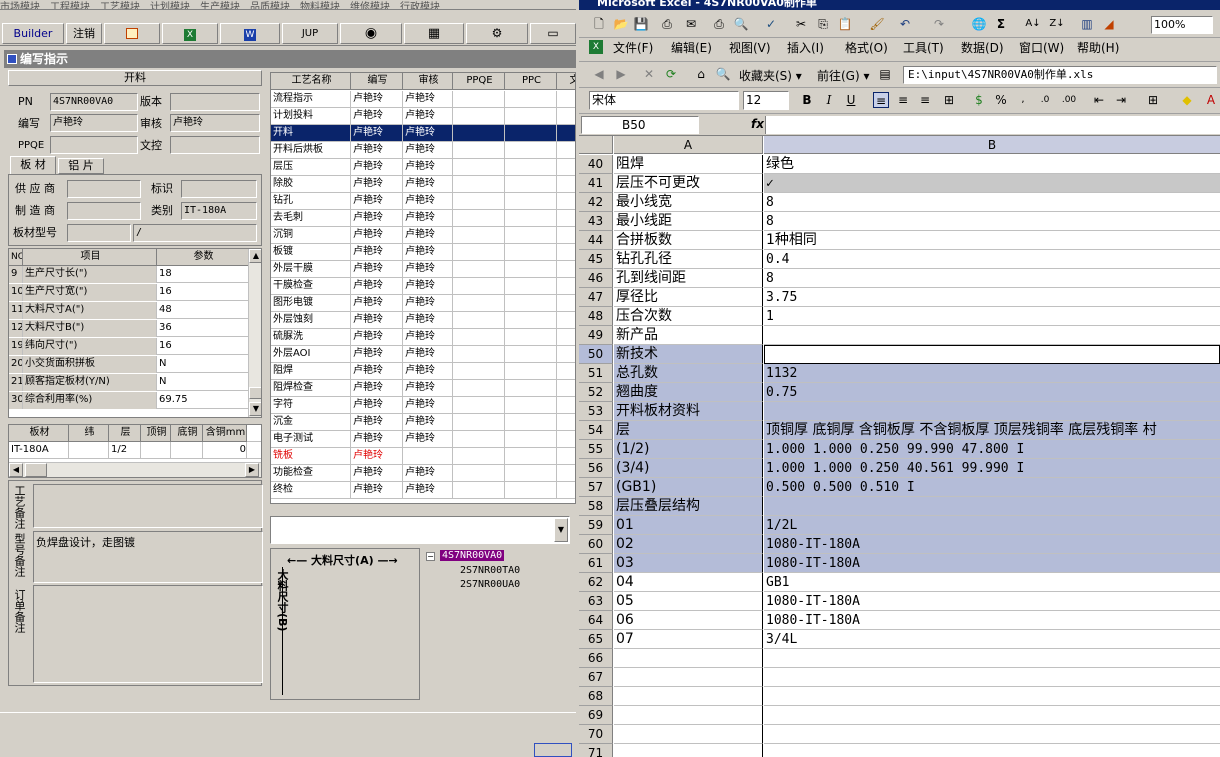 The width and height of the screenshot is (1220, 757). Describe the element at coordinates (992, 164) in the screenshot. I see `cell-b: 绿色` at that location.